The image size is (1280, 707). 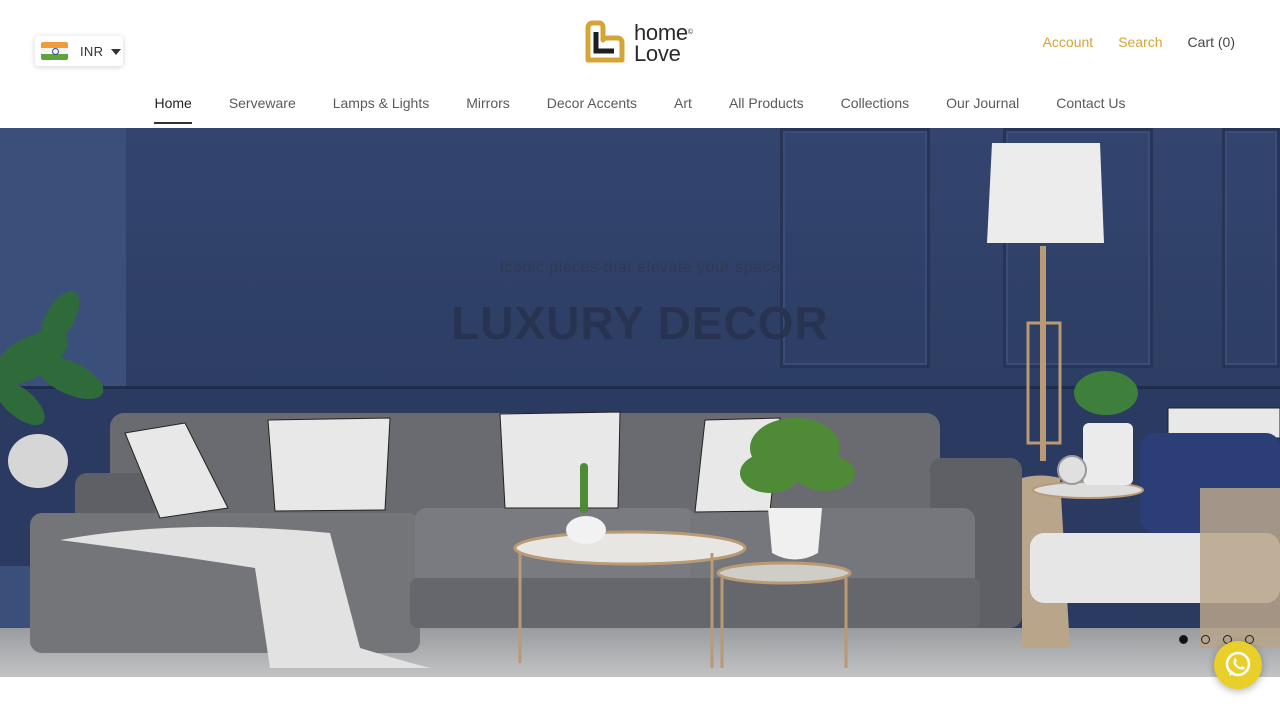 What do you see at coordinates (592, 109) in the screenshot?
I see `nav-item-decor-accents: Decor Accents` at bounding box center [592, 109].